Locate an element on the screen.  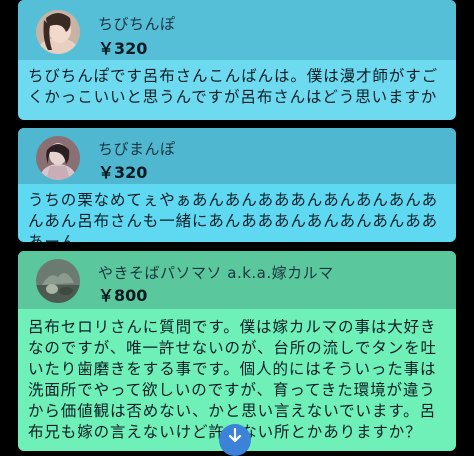
superchat-header: ちびまんぽ ￥320 is located at coordinates (237, 156).